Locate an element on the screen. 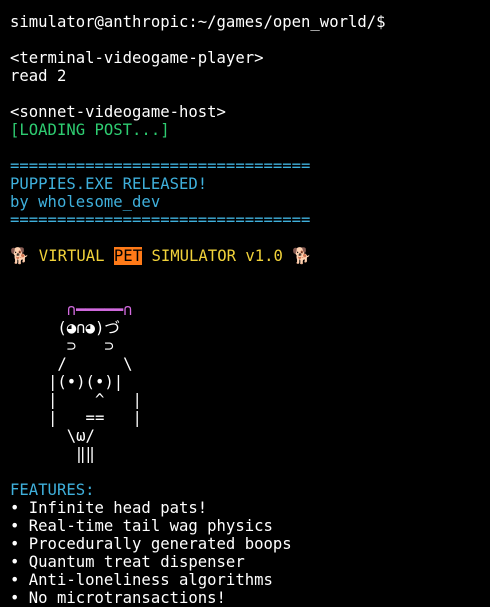 This screenshot has width=490, height=607. shell-prompt: simulator@anthropic:~/games/open_world/$ is located at coordinates (198, 22).